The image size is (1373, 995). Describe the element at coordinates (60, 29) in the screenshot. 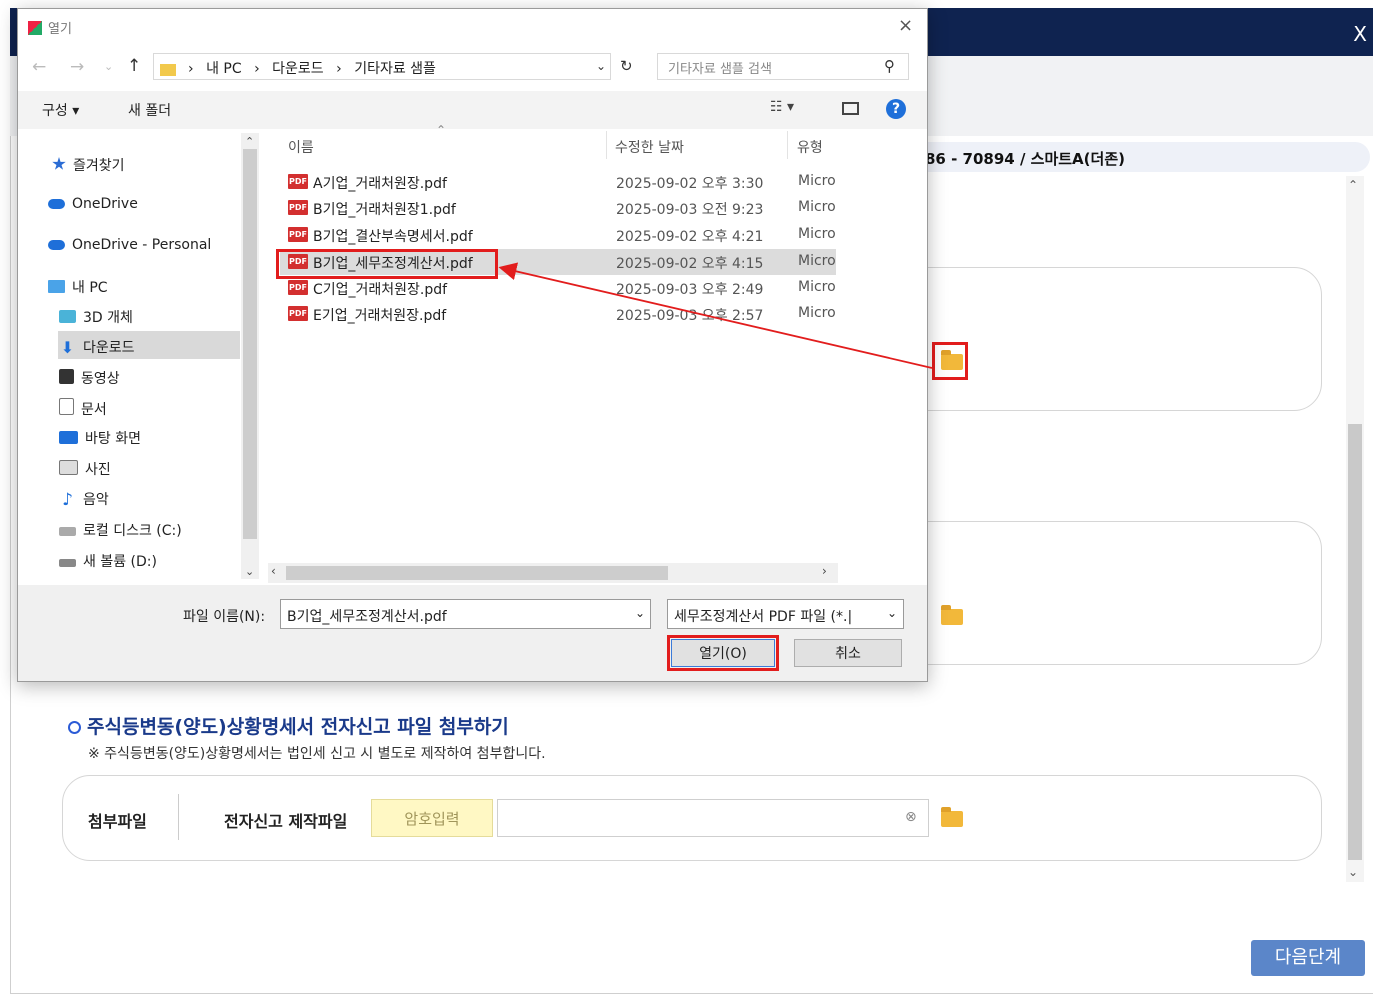

I see `dialog-title-text: 열기` at that location.